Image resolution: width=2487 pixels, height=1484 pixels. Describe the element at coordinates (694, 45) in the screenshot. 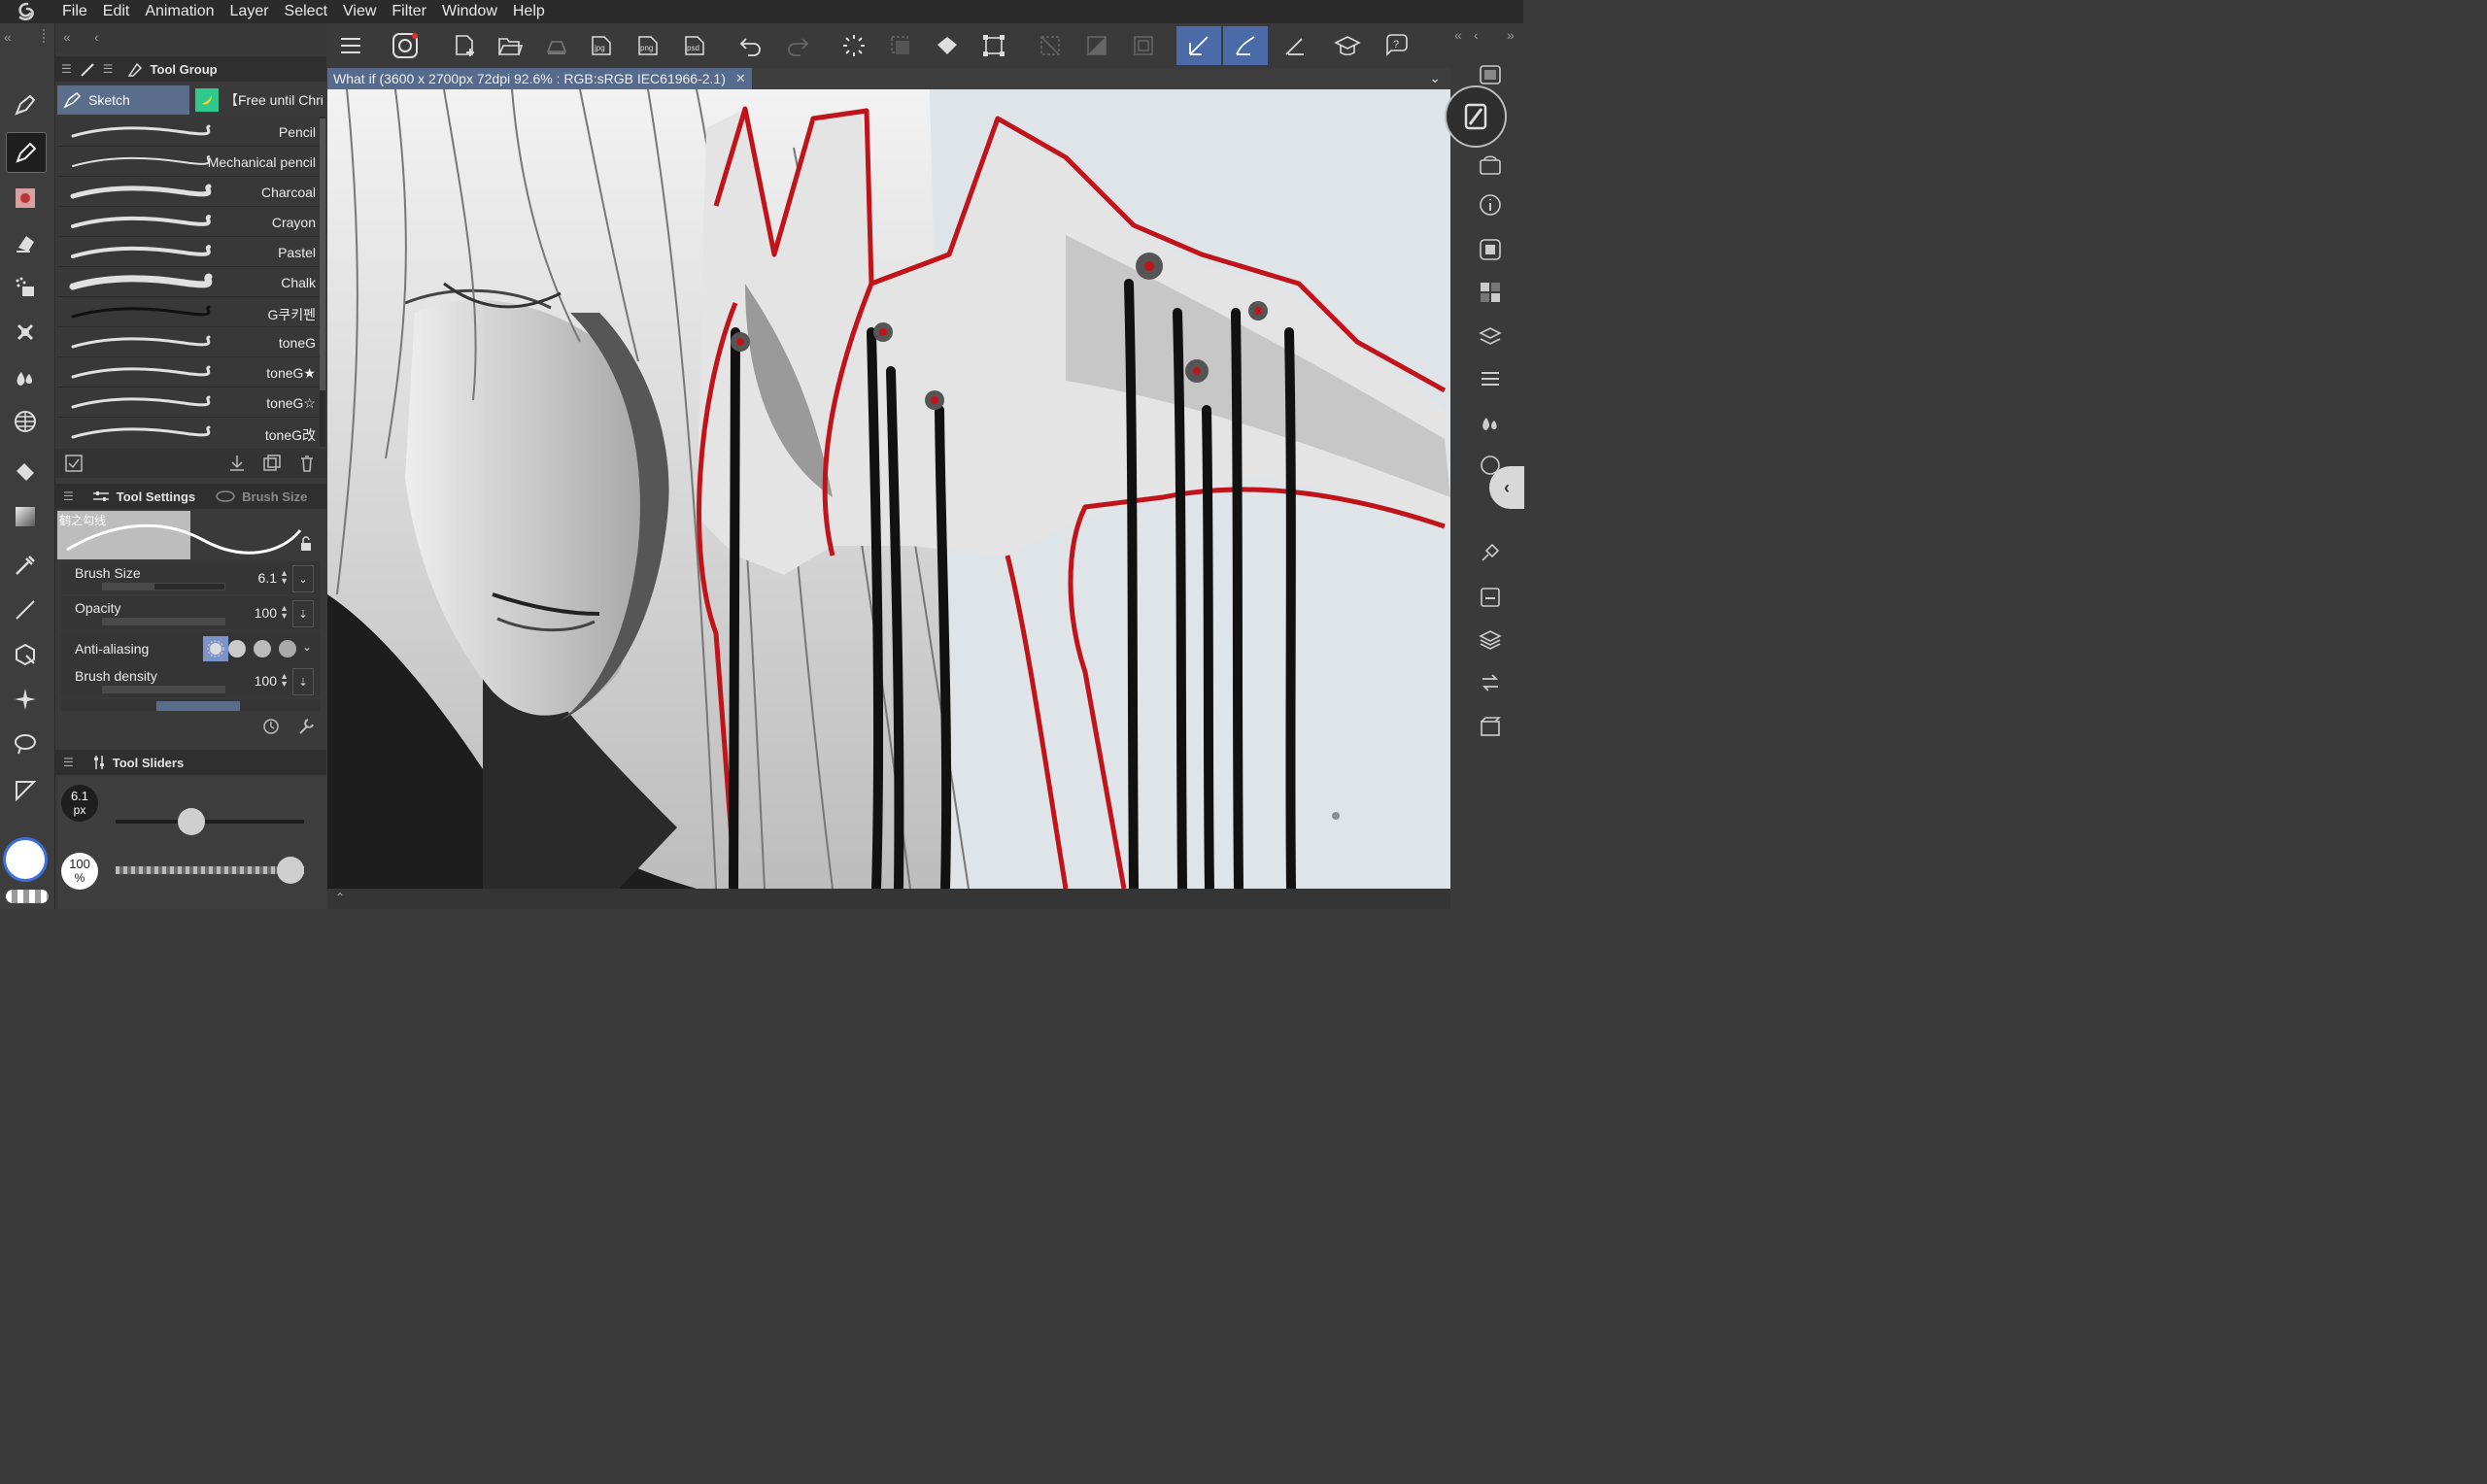

I see `export-psd-icon: psd` at that location.